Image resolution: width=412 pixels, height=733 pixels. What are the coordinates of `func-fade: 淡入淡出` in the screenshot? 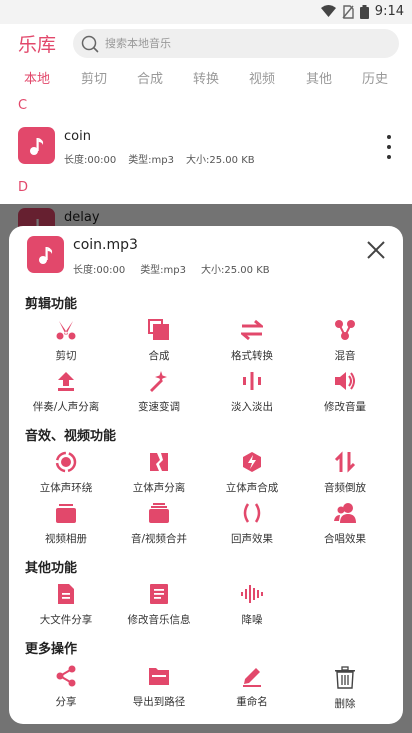 It's located at (252, 392).